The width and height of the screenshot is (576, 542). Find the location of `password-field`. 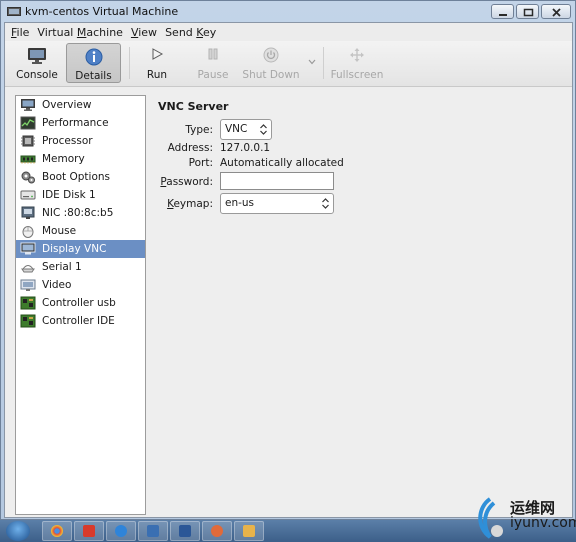

password-field is located at coordinates (277, 181).